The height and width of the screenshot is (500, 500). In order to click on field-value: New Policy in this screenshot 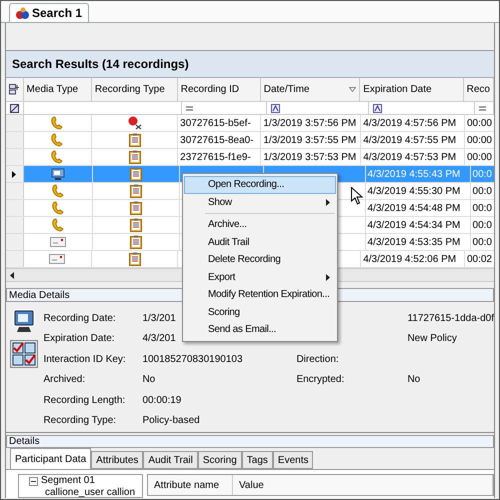, I will do `click(432, 338)`.